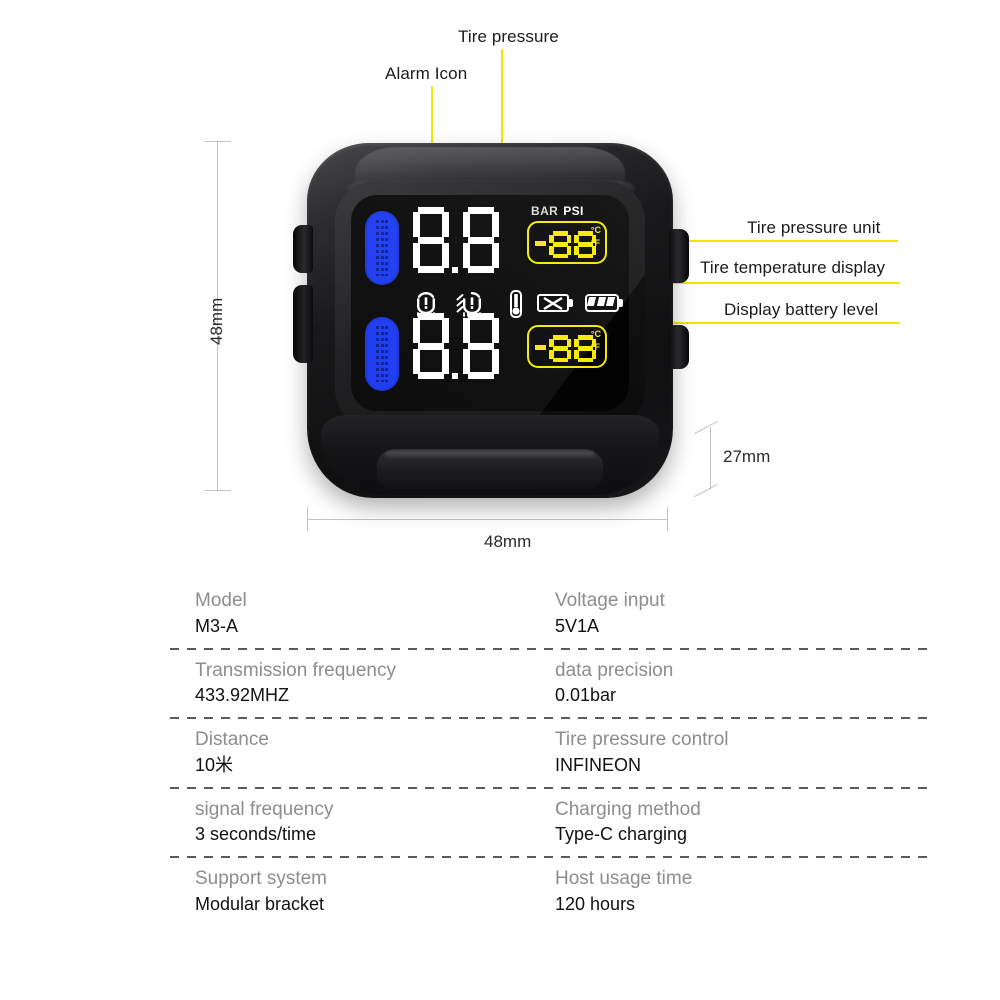 The image size is (1000, 1000). Describe the element at coordinates (614, 670) in the screenshot. I see `spec-label: data precision` at that location.